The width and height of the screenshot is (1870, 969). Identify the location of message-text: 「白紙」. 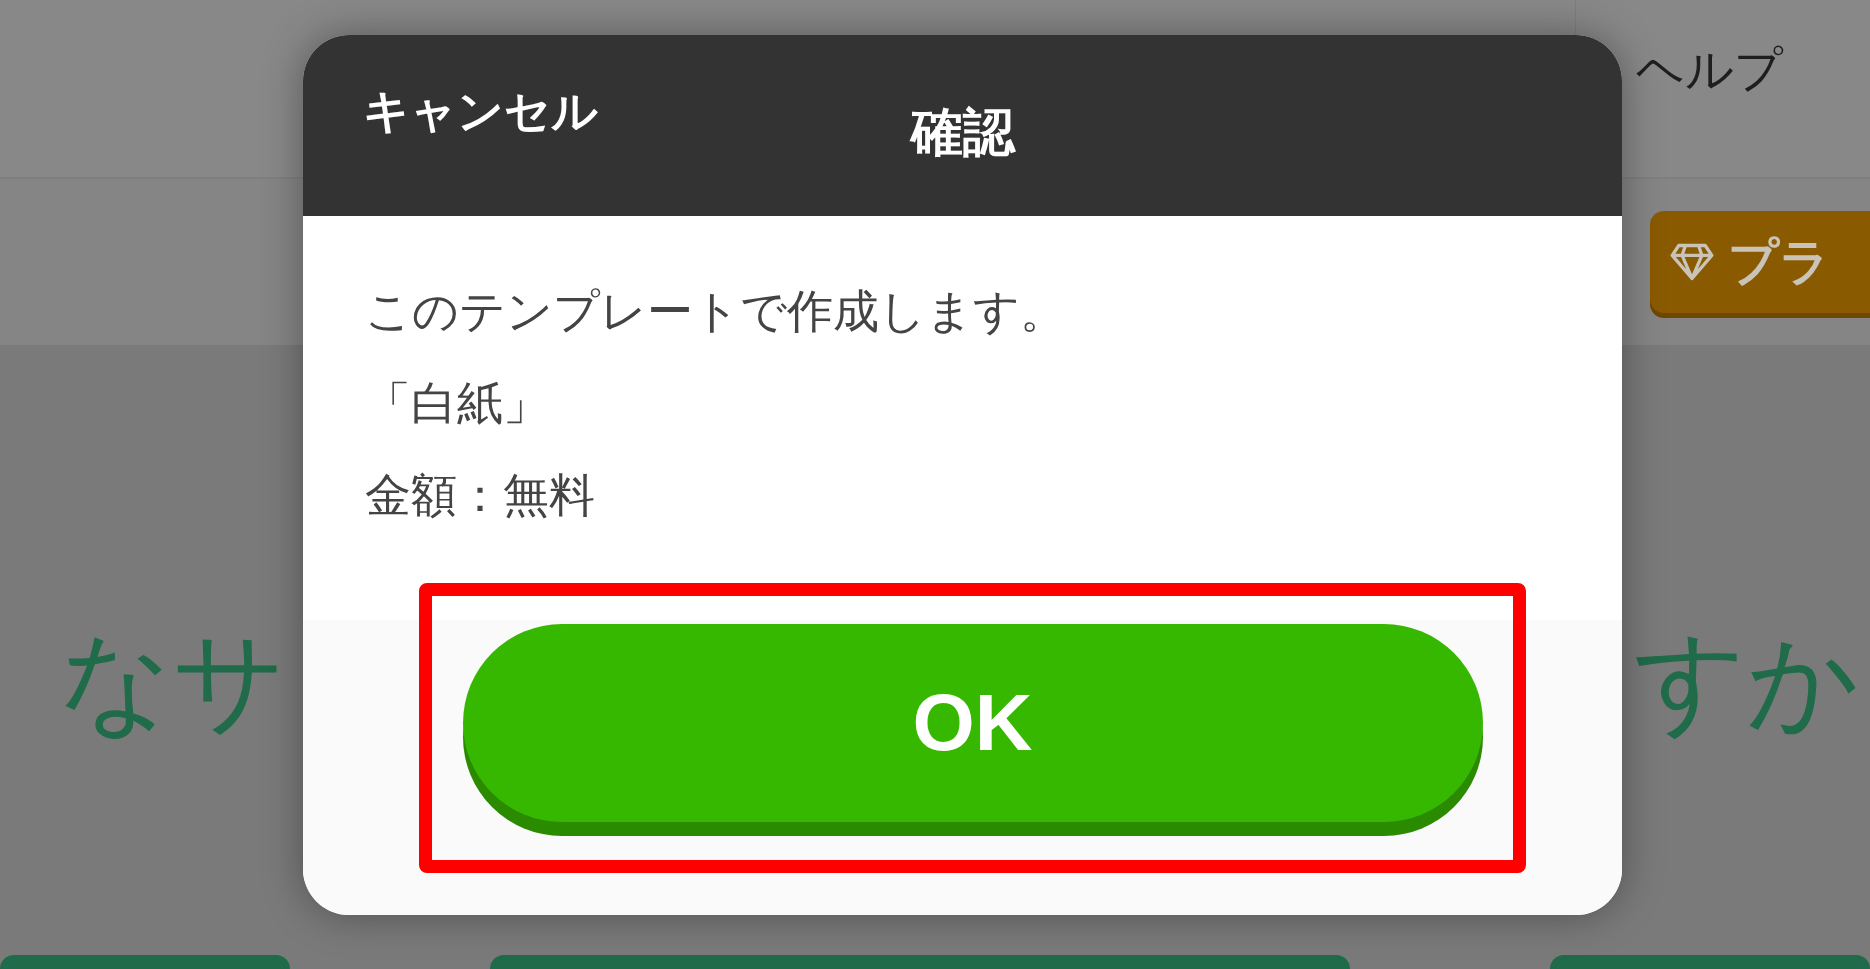
(457, 403).